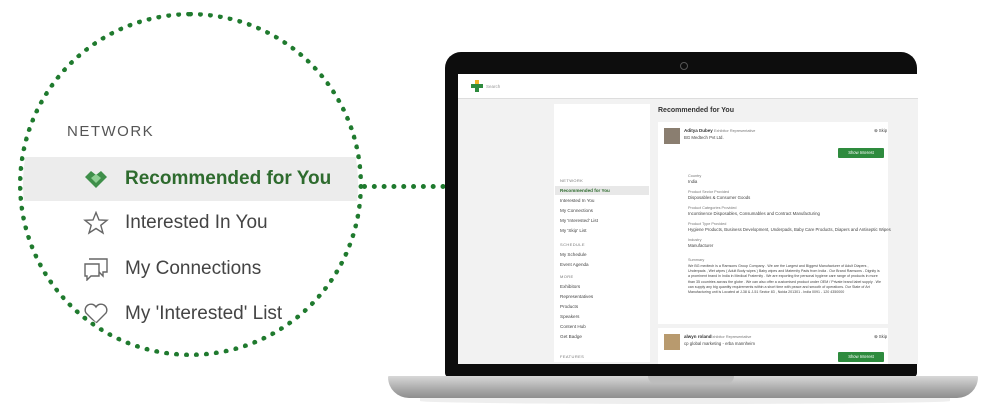 The height and width of the screenshot is (415, 1000). What do you see at coordinates (698, 336) in the screenshot?
I see `card-name: alwyn roland` at bounding box center [698, 336].